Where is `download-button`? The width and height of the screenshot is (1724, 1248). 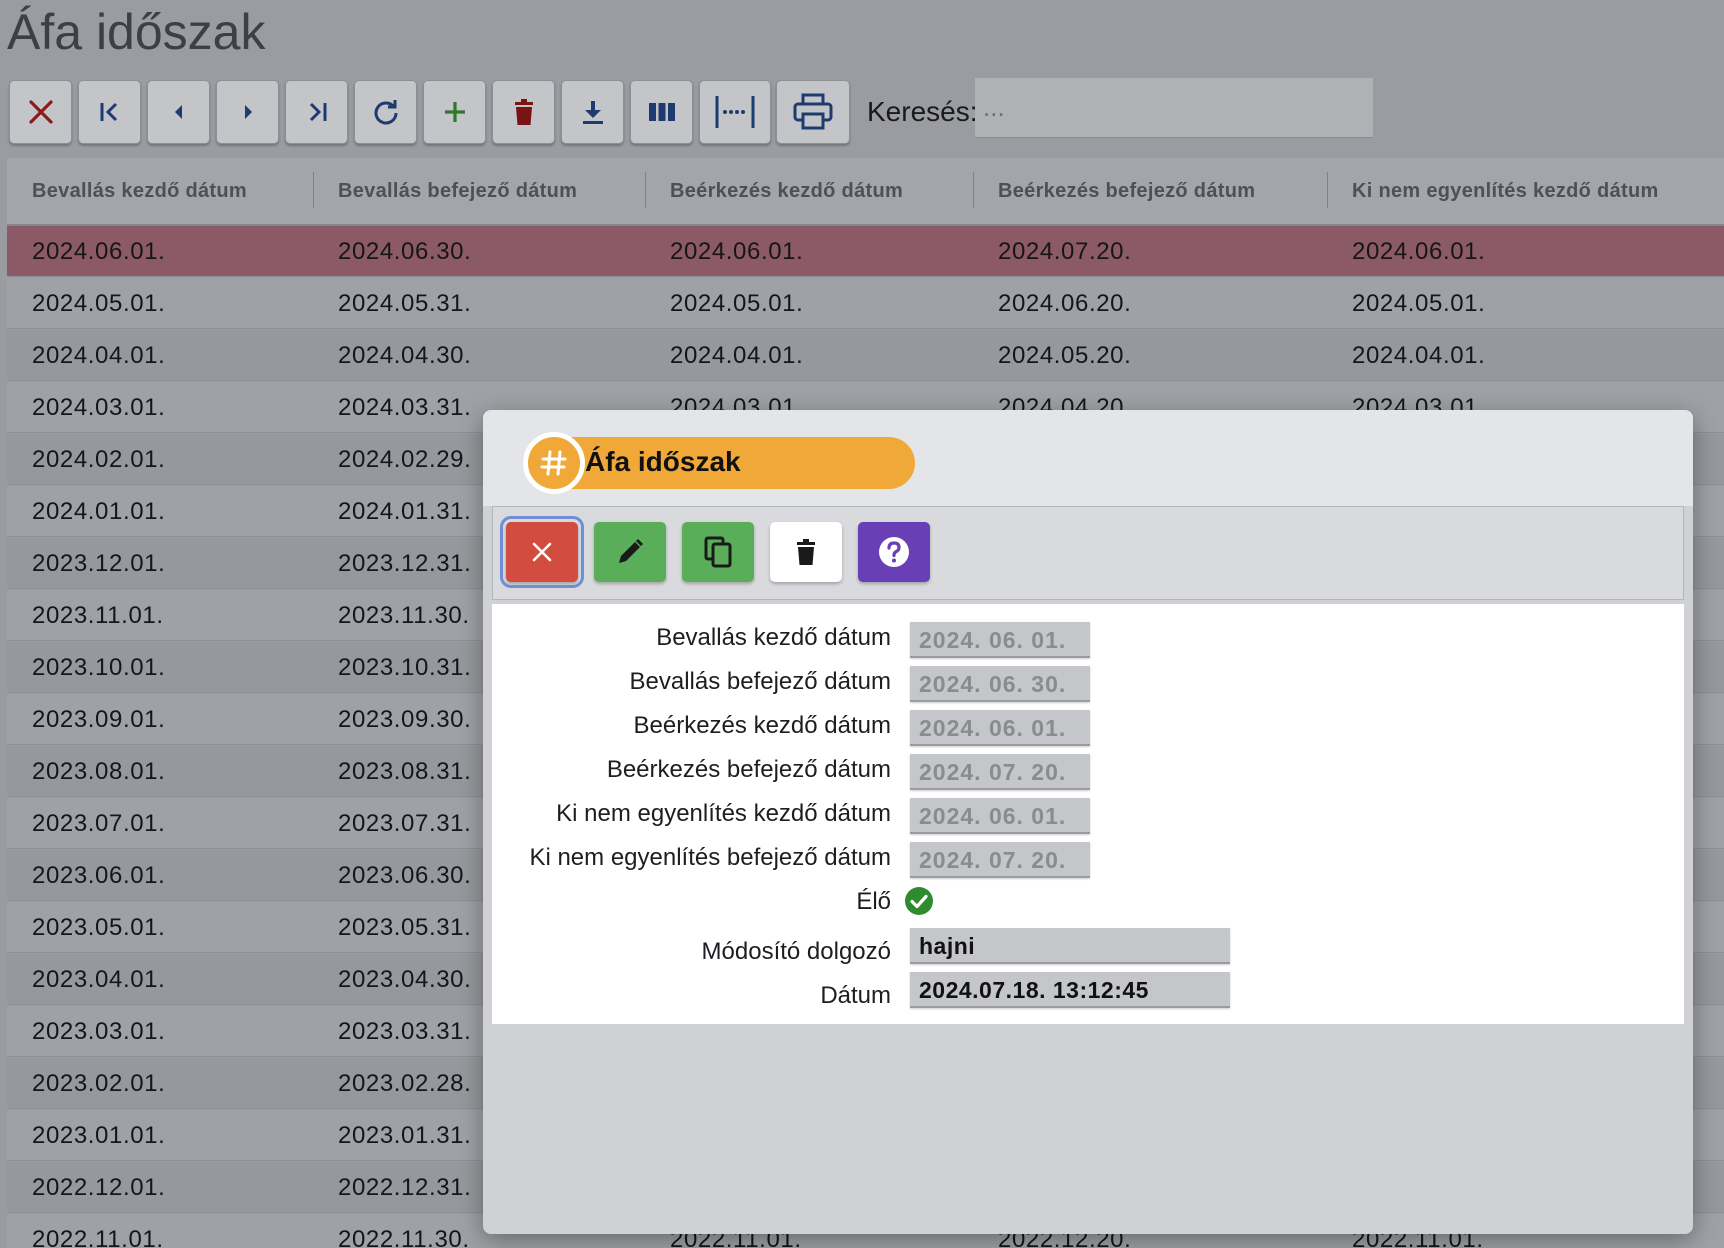
download-button is located at coordinates (592, 112).